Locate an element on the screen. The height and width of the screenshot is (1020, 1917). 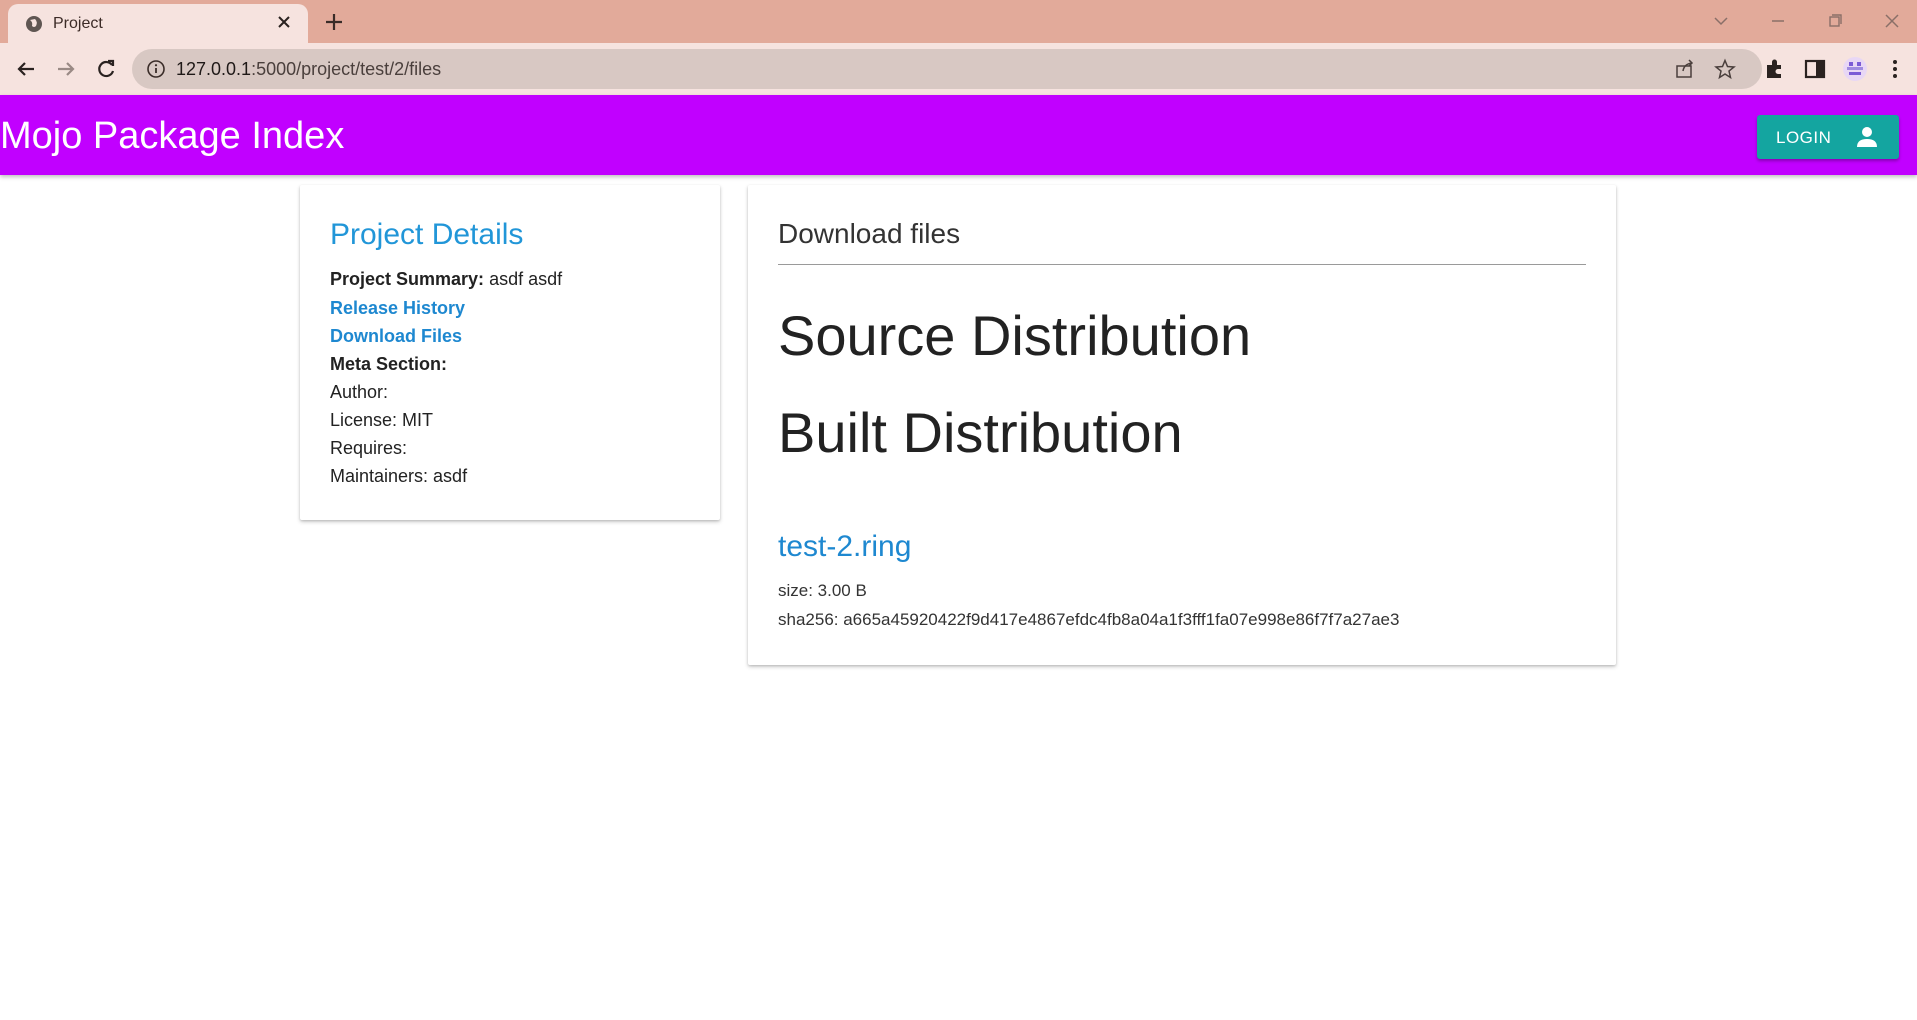
url-host: 127.0.0.1 is located at coordinates (214, 69).